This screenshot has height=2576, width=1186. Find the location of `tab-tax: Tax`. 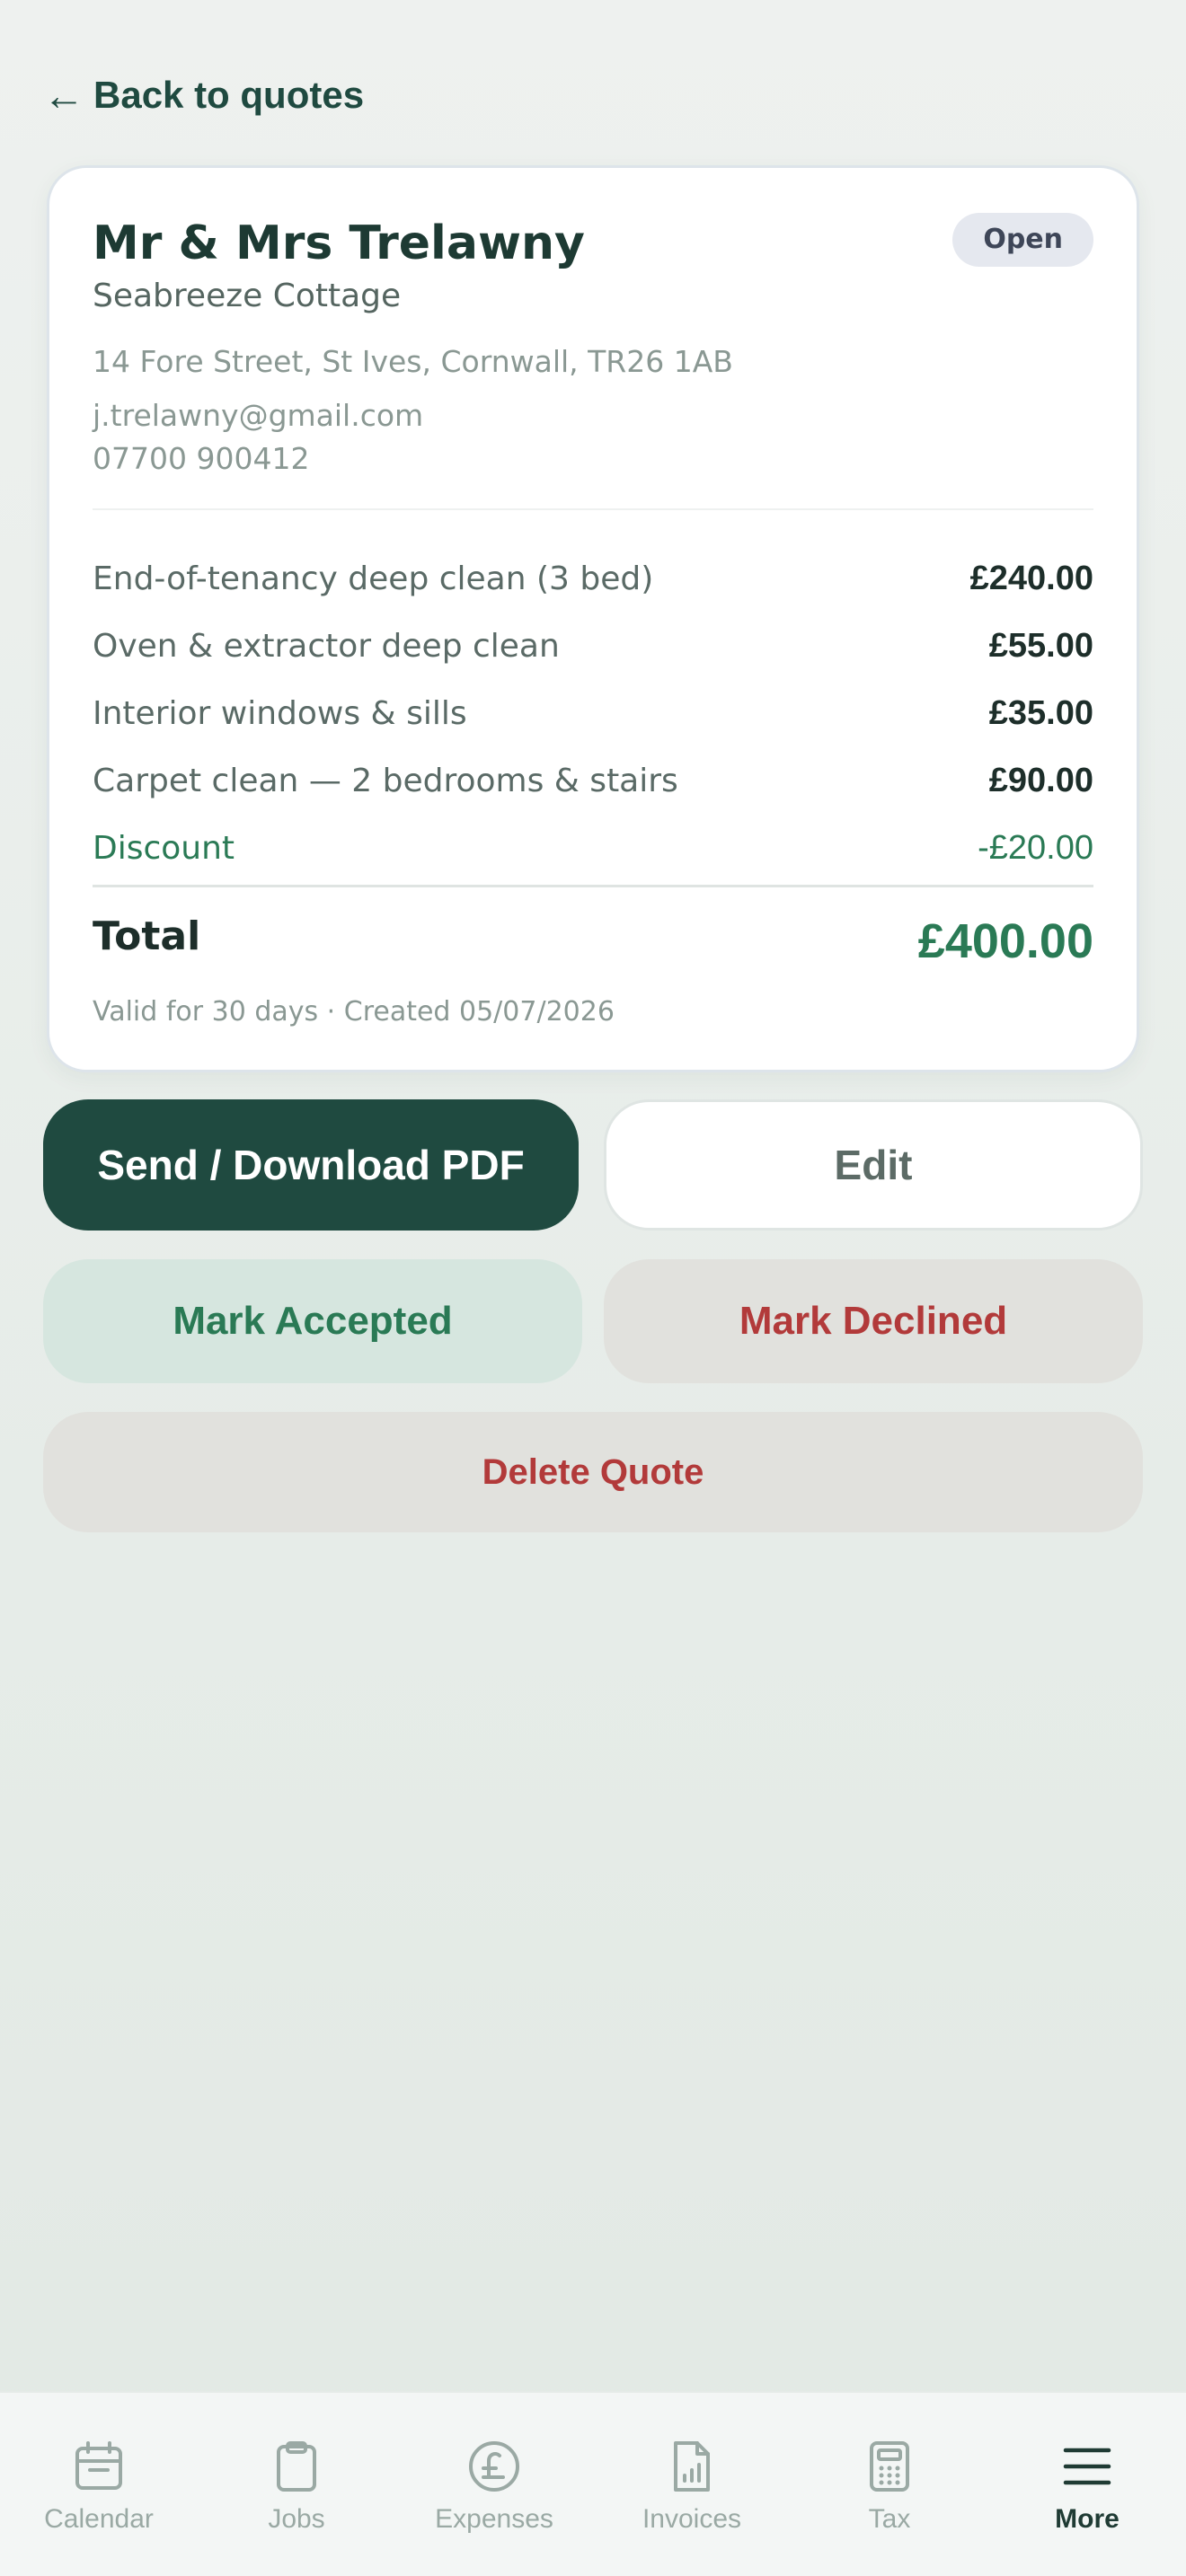

tab-tax: Tax is located at coordinates (889, 2484).